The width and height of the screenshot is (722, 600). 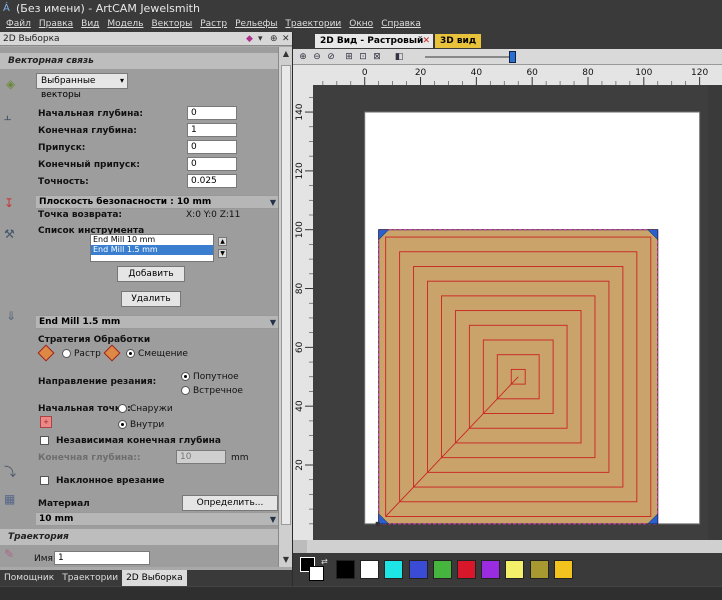 I want to click on opacity-slider-thumb, so click(x=512, y=57).